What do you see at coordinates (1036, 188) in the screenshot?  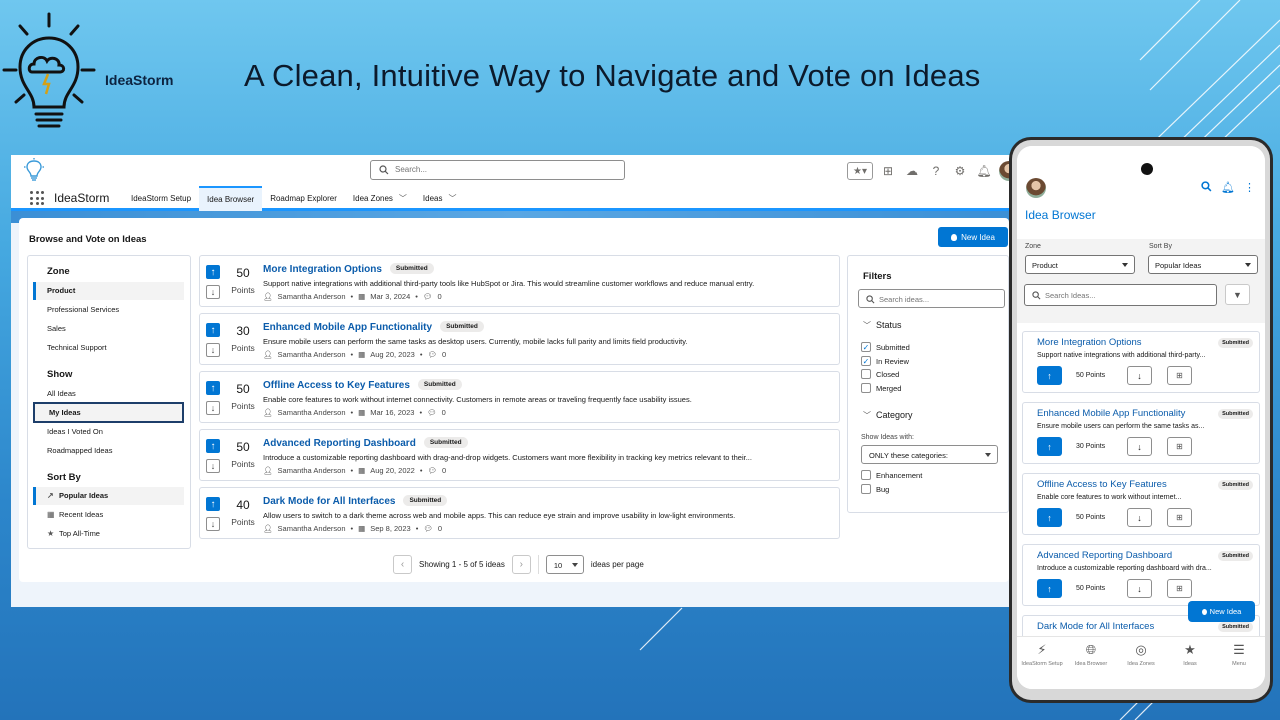 I see `avatar` at bounding box center [1036, 188].